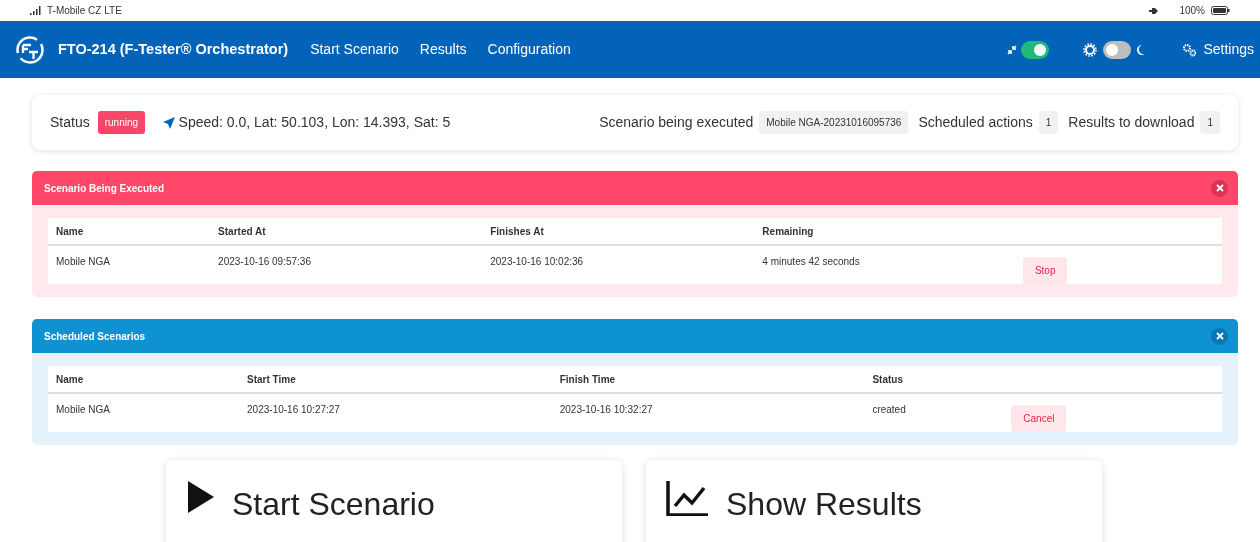 Image resolution: width=1260 pixels, height=542 pixels. Describe the element at coordinates (1189, 49) in the screenshot. I see `settings-icon` at that location.